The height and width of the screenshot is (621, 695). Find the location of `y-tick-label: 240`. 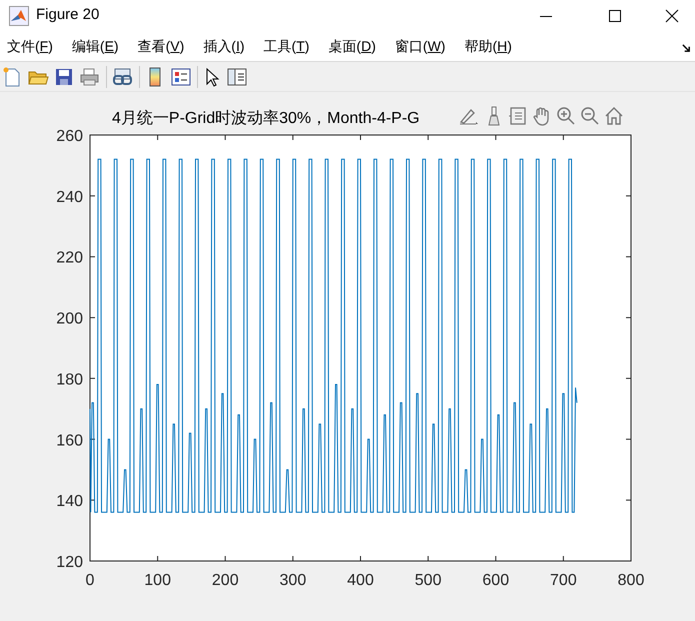

y-tick-label: 240 is located at coordinates (69, 197).